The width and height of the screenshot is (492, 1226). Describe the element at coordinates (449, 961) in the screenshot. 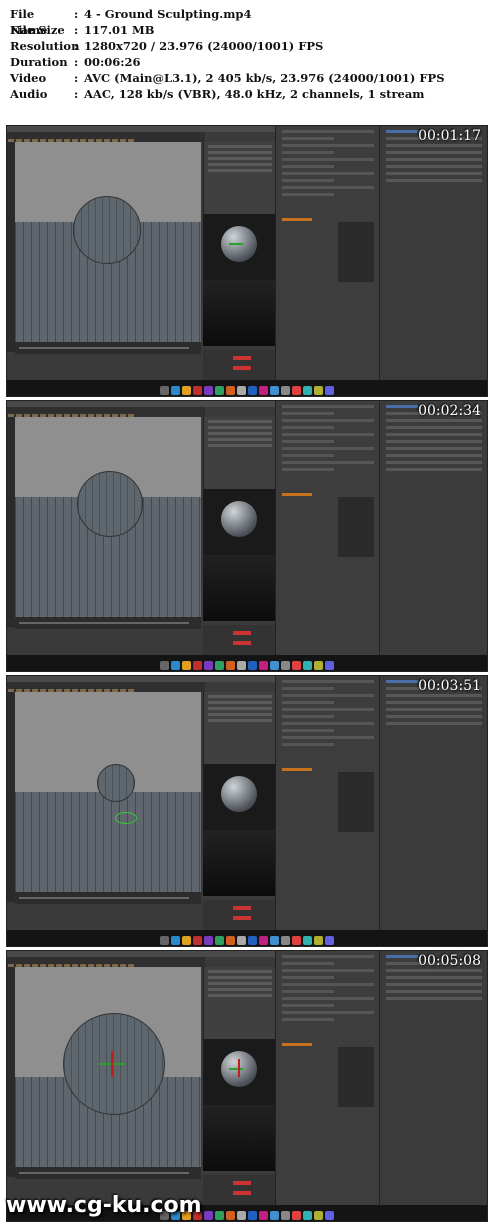

I see `frame-timestamp: 00:05:08` at that location.